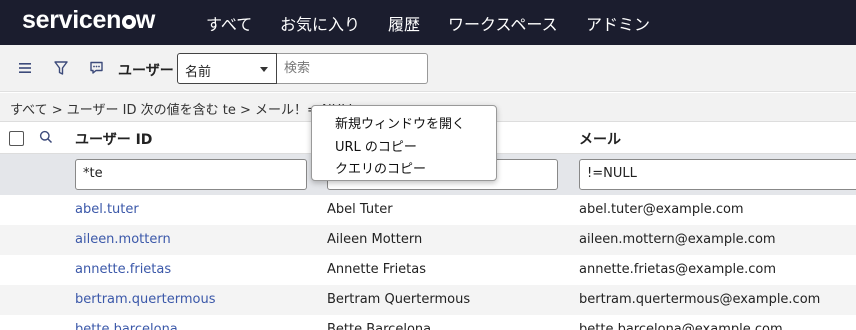 The height and width of the screenshot is (330, 856). Describe the element at coordinates (600, 139) in the screenshot. I see `column-header-email: メール` at that location.